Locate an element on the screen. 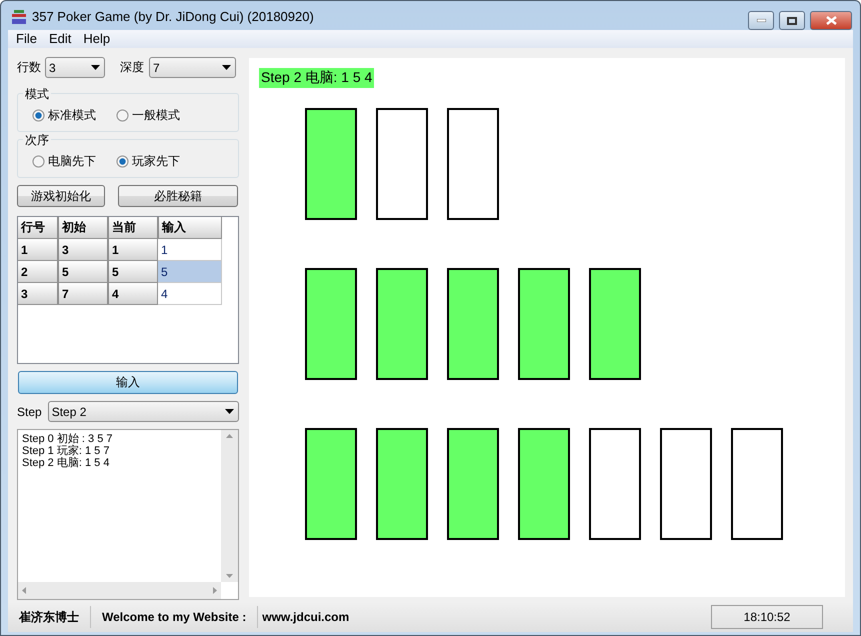 The image size is (861, 636). app-icon is located at coordinates (19, 17).